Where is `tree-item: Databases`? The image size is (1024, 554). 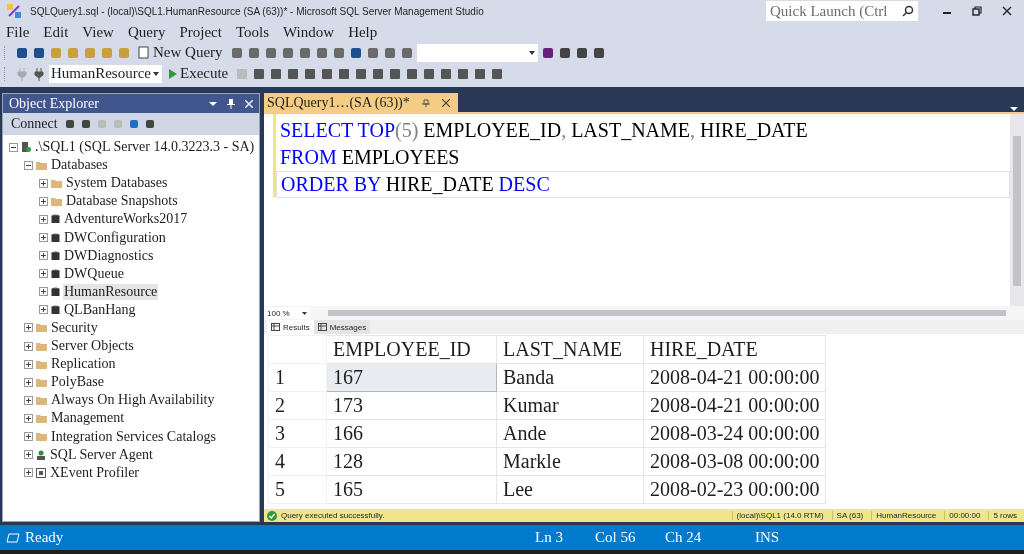 tree-item: Databases is located at coordinates (79, 165).